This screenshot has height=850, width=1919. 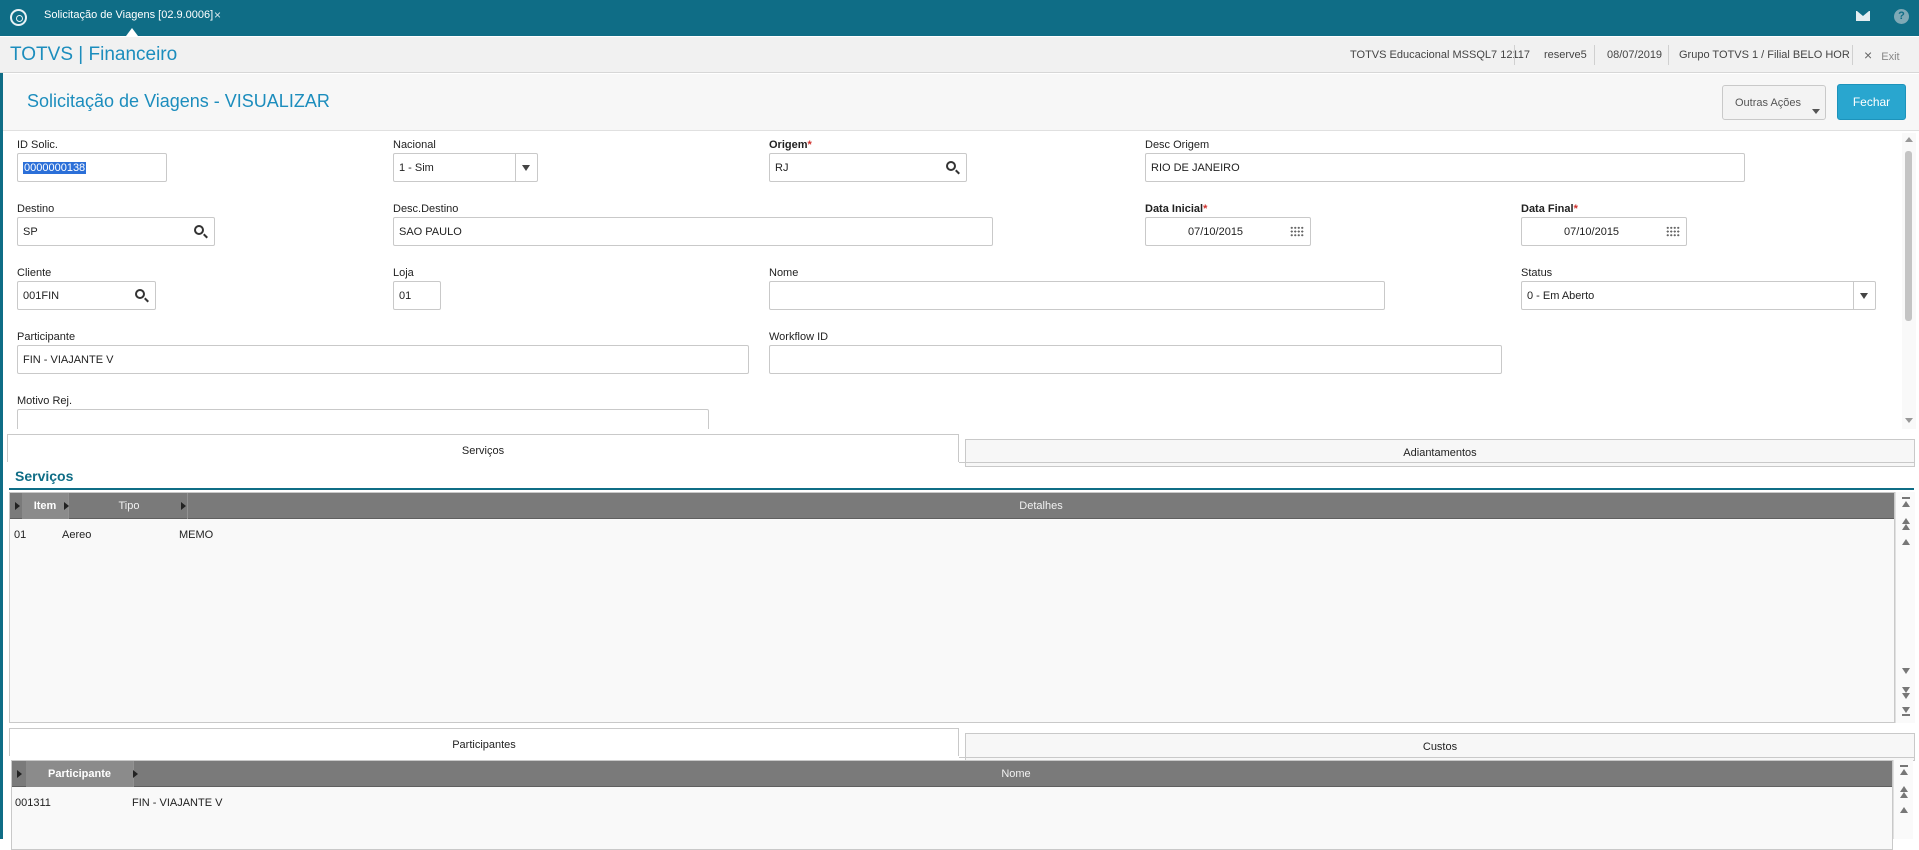 I want to click on participante-value: FIN - VIAJANTE V, so click(x=68, y=360).